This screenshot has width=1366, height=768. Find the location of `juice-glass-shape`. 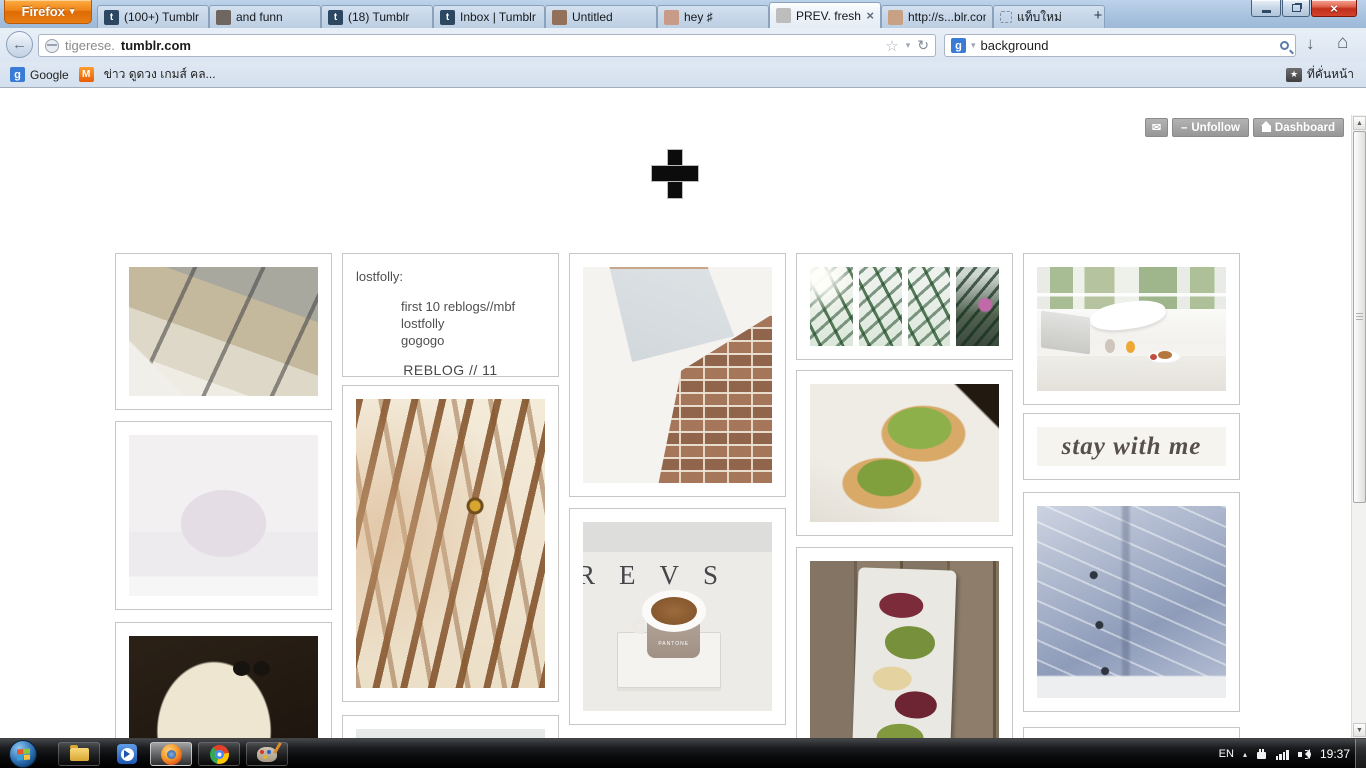

juice-glass-shape is located at coordinates (1130, 347).